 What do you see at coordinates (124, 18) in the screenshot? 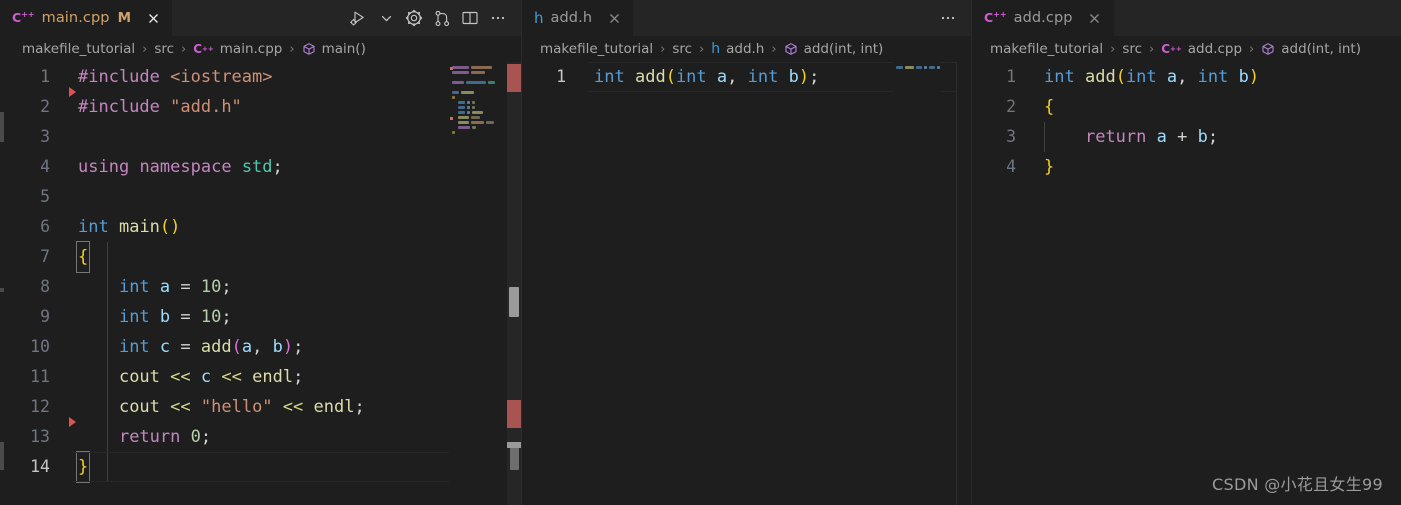
I see `tab-dirty-indicator: M` at bounding box center [124, 18].